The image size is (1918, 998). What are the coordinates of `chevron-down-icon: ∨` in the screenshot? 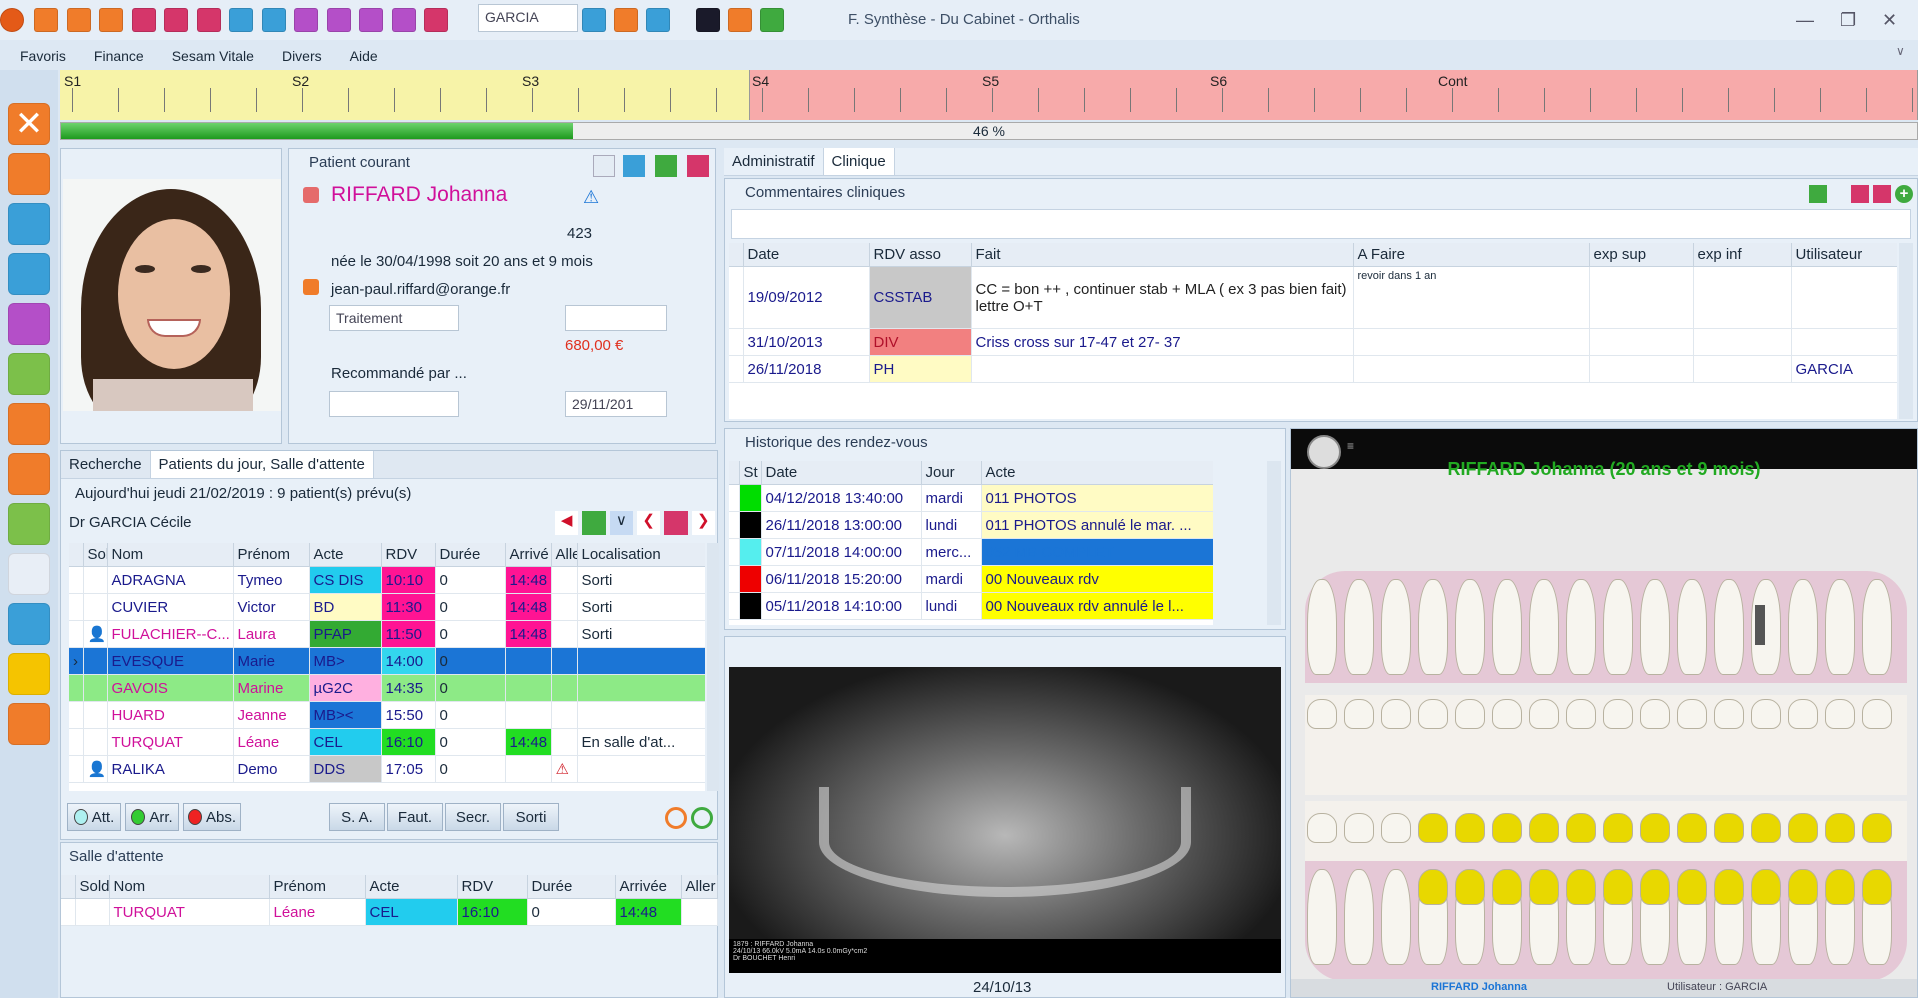 It's located at (1900, 51).